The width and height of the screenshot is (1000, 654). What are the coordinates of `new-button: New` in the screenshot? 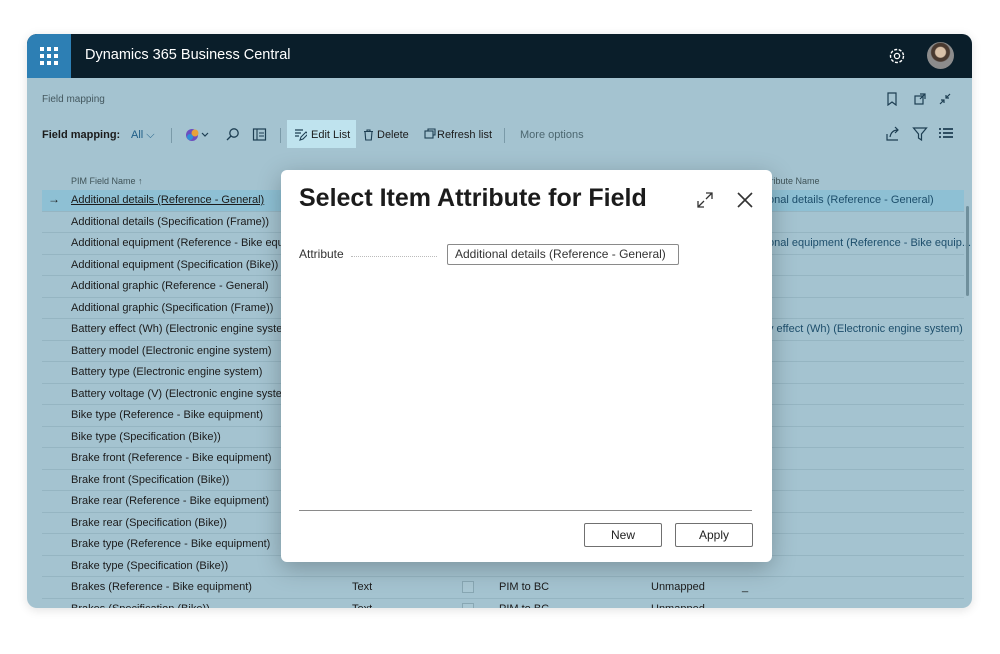 It's located at (623, 535).